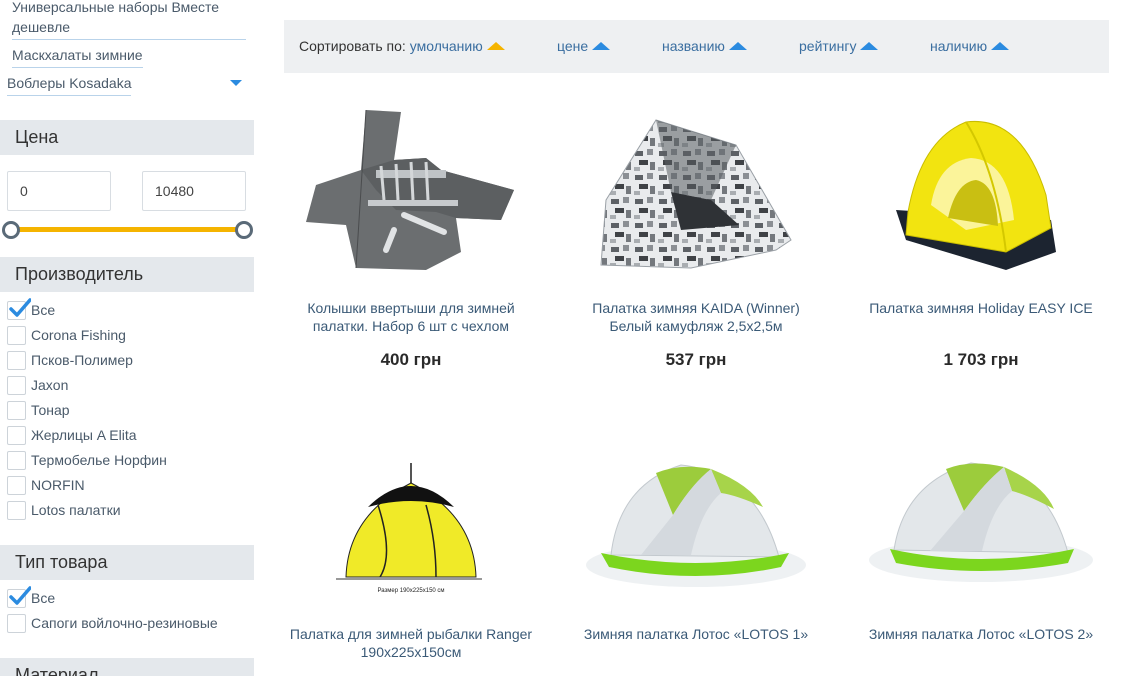 The image size is (1124, 676). What do you see at coordinates (981, 359) in the screenshot?
I see `product-price: 1 703 грн` at bounding box center [981, 359].